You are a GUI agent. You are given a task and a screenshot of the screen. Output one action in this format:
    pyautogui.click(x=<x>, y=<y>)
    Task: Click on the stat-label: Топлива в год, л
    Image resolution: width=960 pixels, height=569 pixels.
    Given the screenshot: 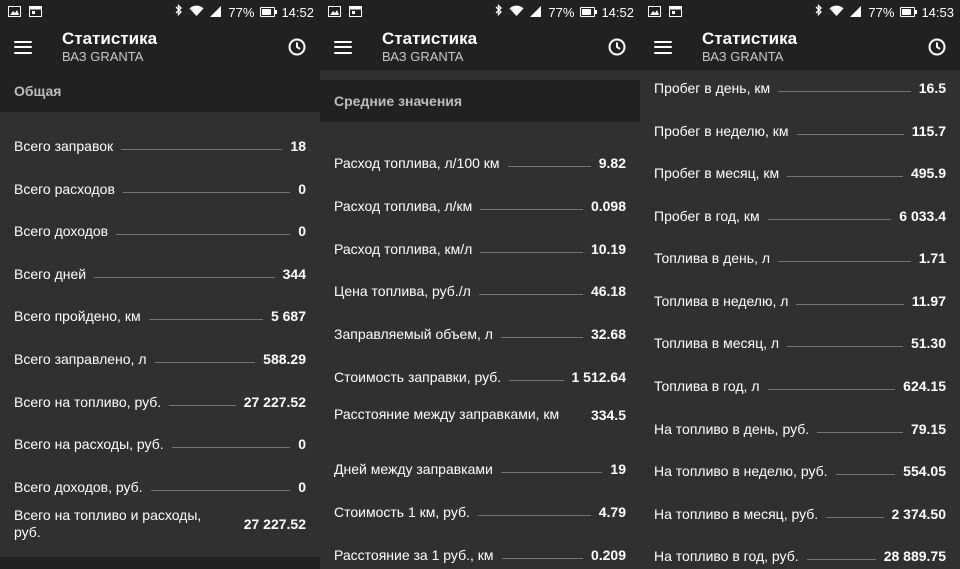 What is the action you would take?
    pyautogui.click(x=707, y=386)
    